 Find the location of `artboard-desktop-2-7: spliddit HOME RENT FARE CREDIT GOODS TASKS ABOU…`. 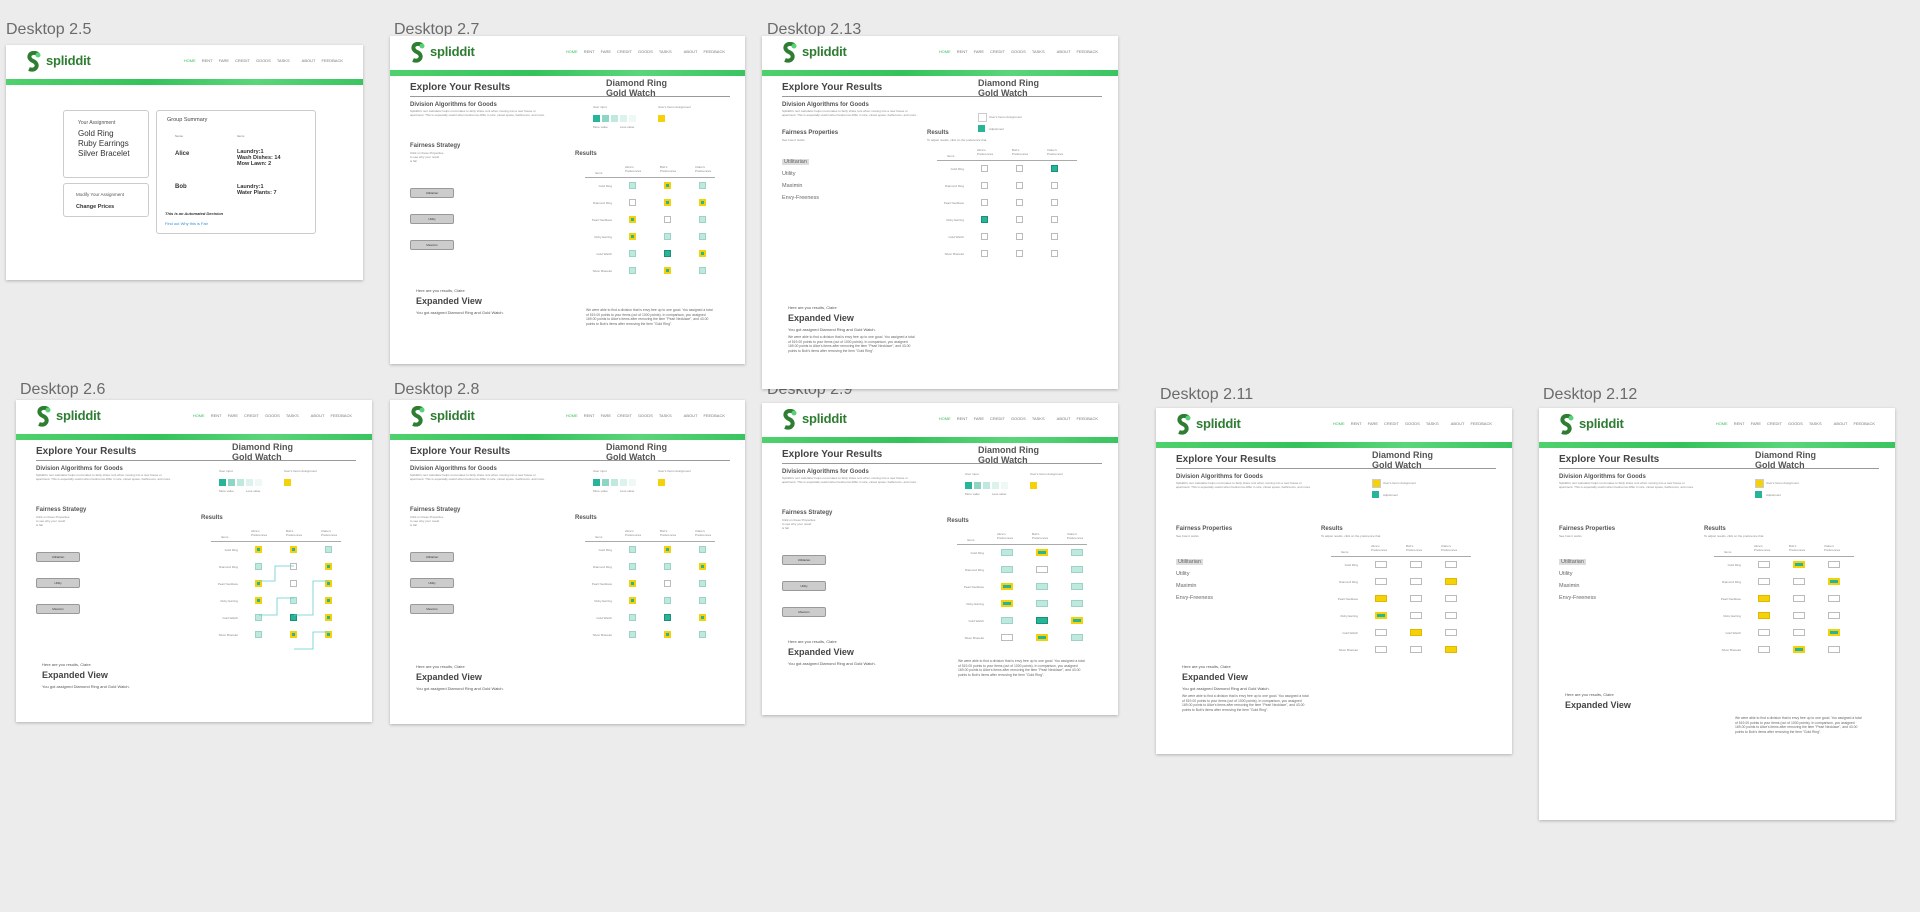

artboard-desktop-2-7: spliddit HOME RENT FARE CREDIT GOODS TASKS ABOU… is located at coordinates (567, 200).